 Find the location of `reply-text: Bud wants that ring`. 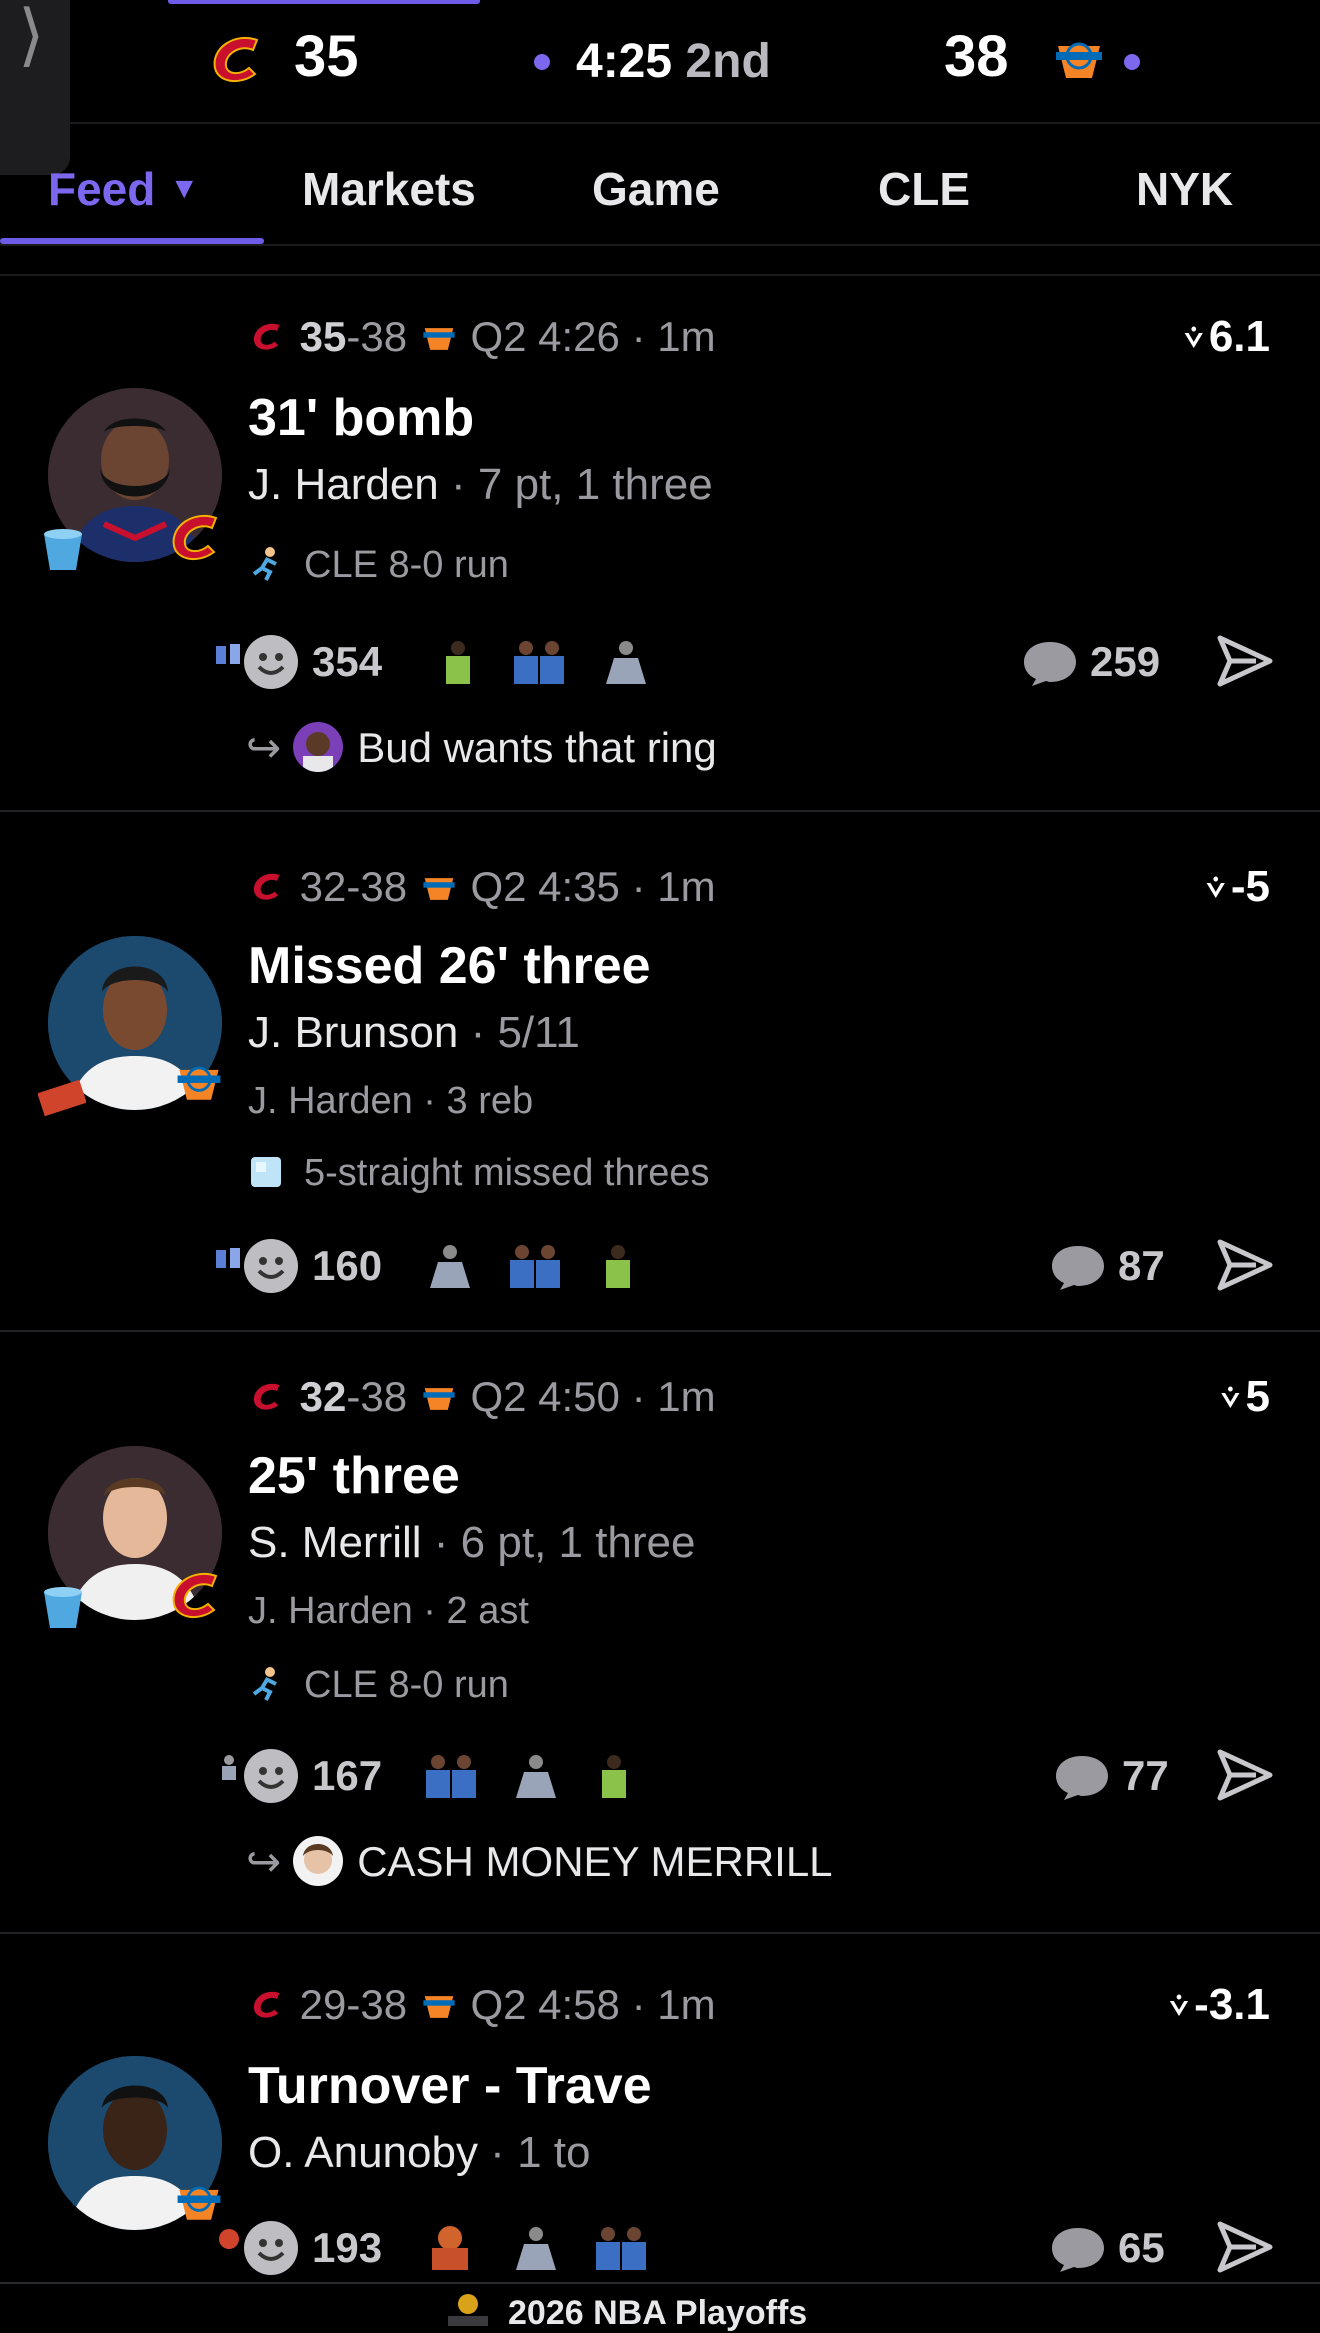

reply-text: Bud wants that ring is located at coordinates (537, 747).